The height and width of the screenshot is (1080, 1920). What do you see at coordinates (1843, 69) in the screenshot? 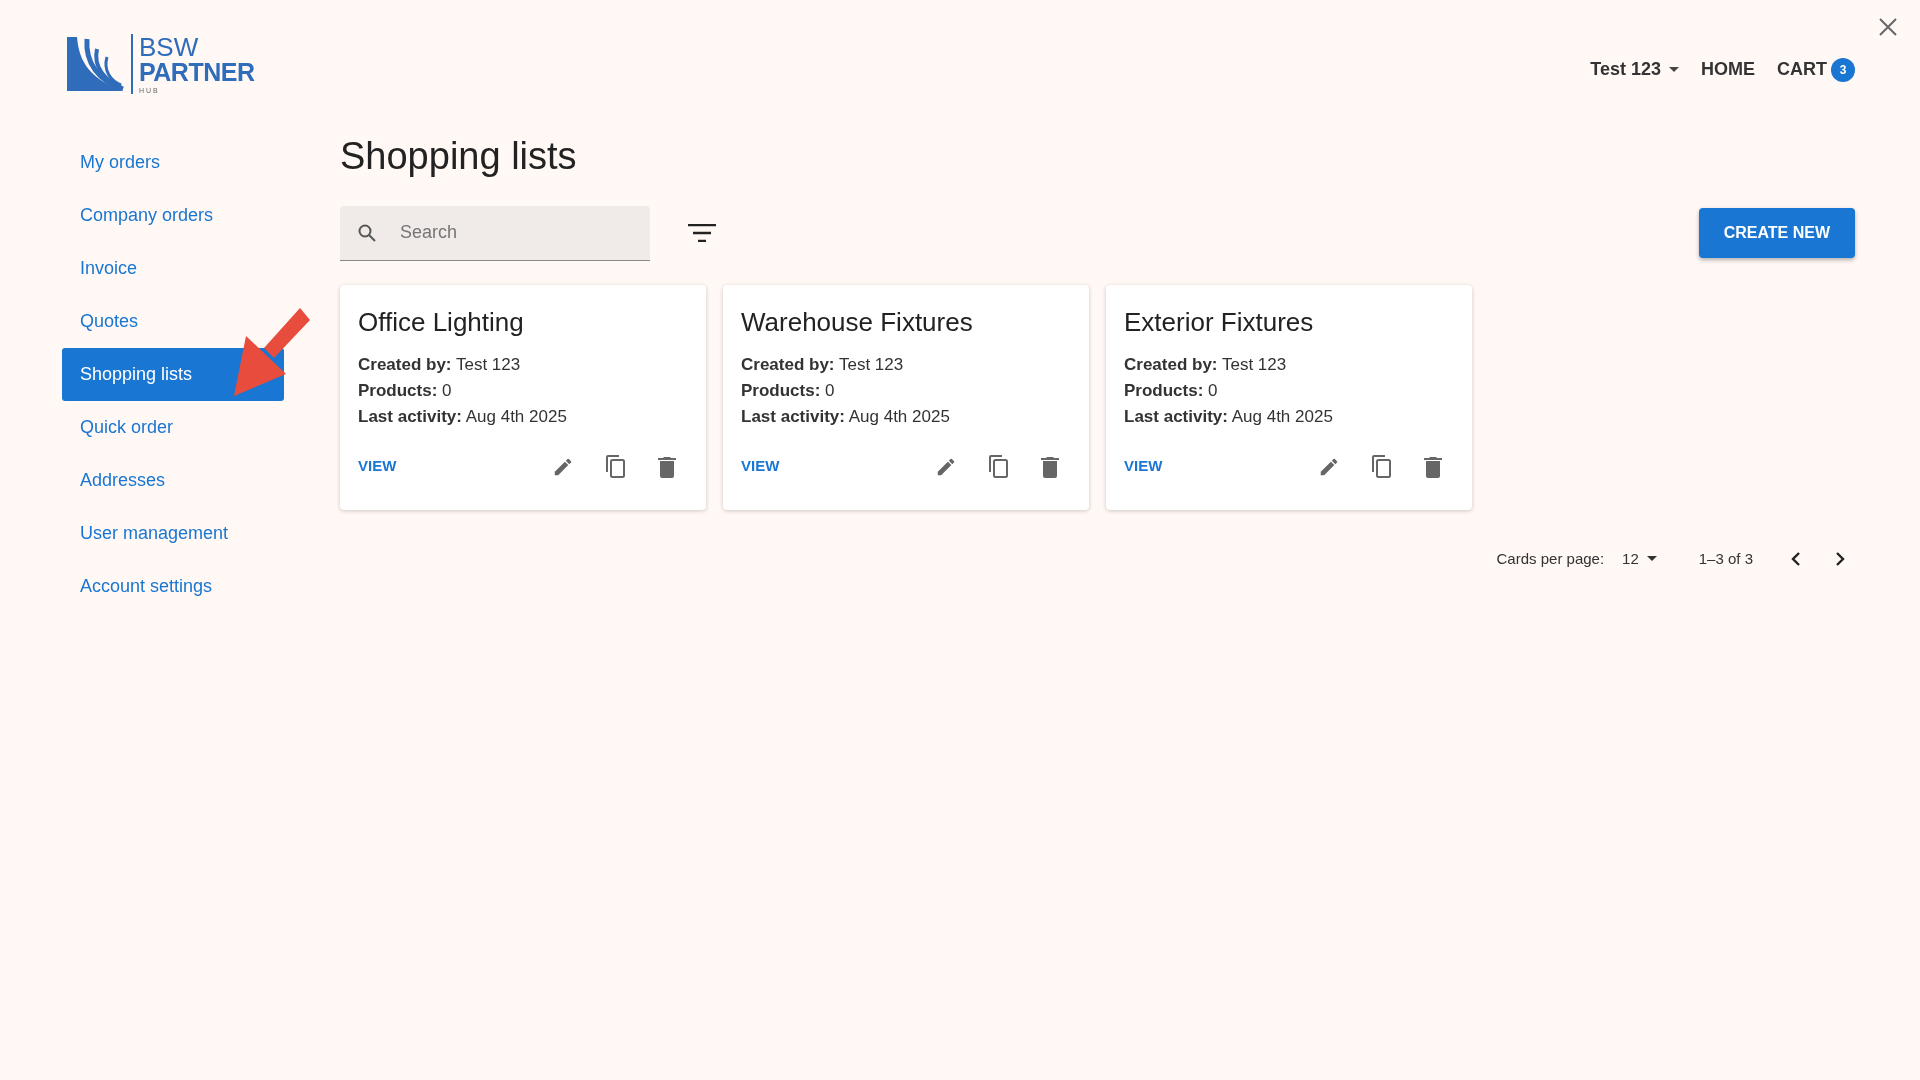
I see `cart-count-badge: 3` at bounding box center [1843, 69].